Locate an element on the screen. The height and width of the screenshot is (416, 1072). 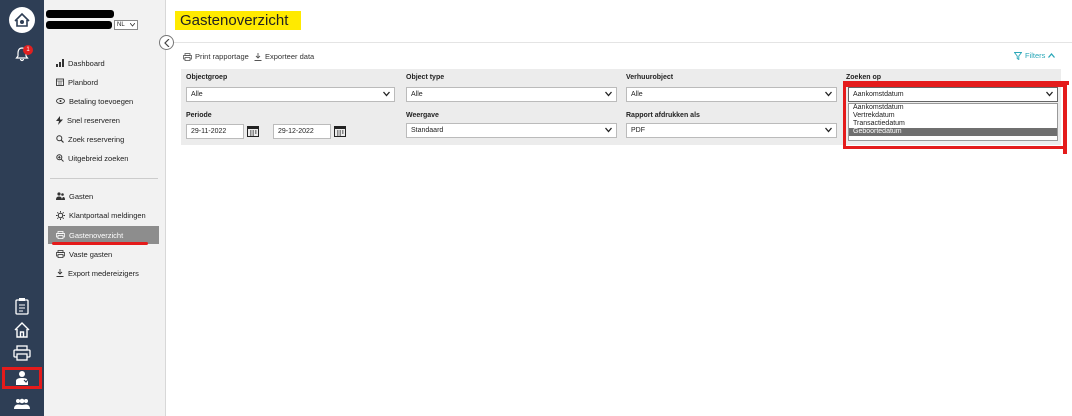
funnel-icon is located at coordinates (1018, 55).